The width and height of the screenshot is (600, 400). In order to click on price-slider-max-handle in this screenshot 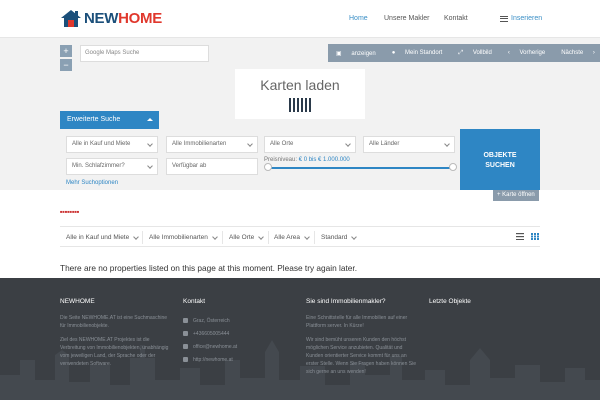, I will do `click(453, 167)`.